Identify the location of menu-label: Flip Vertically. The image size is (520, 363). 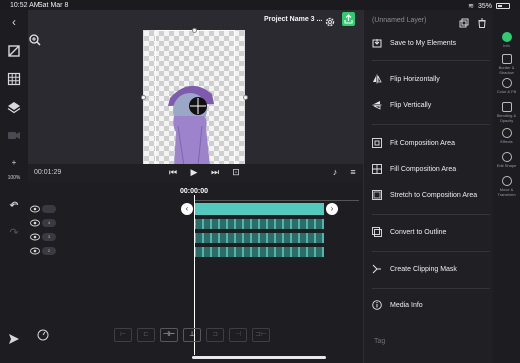
(411, 105).